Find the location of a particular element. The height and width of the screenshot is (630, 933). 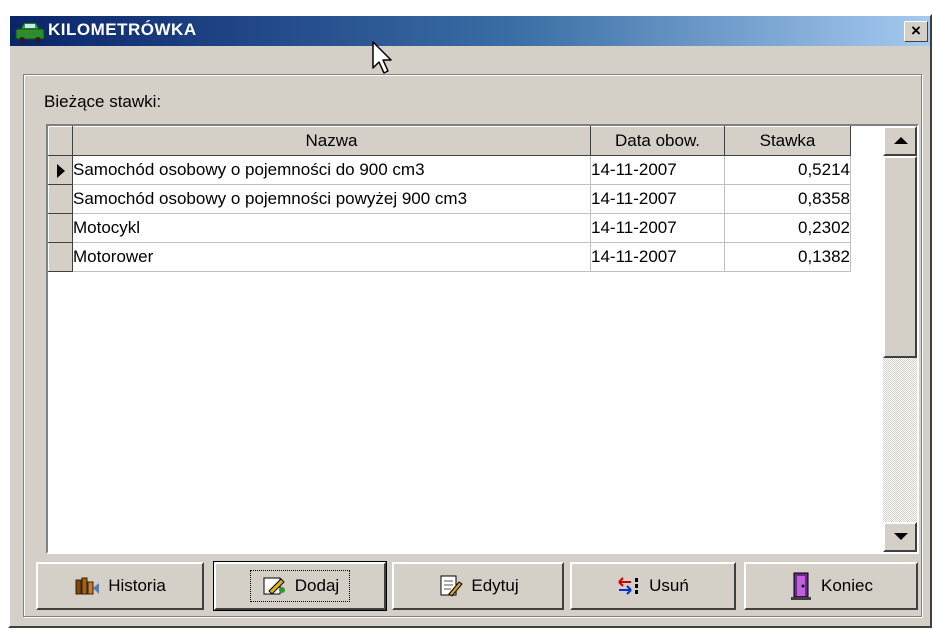

add-button-label: Dodaj is located at coordinates (317, 585).